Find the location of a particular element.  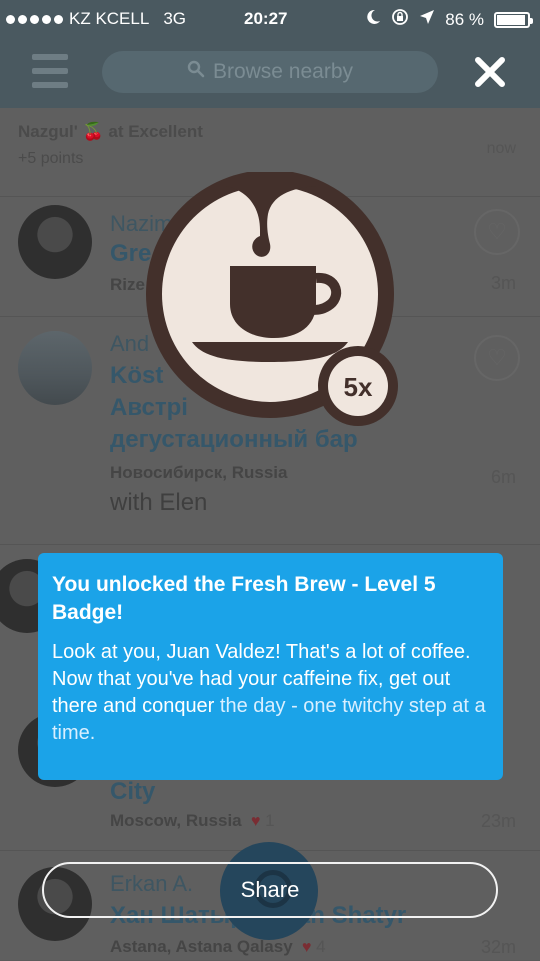

recent-checkin-text: Nazgul' 🍒 at Excellent is located at coordinates (110, 131).